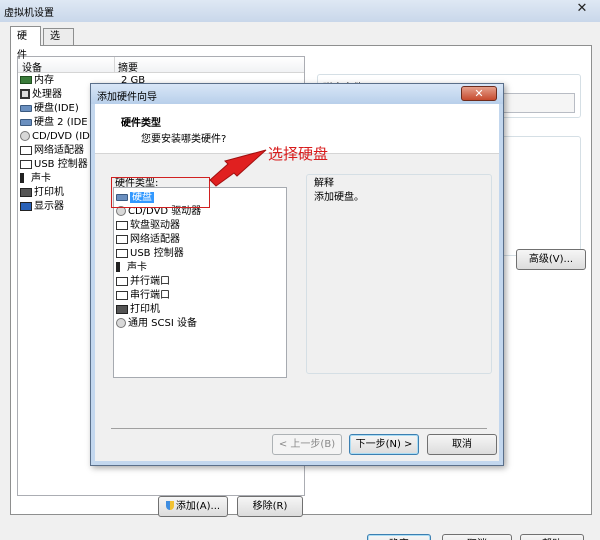 This screenshot has height=540, width=600. What do you see at coordinates (59, 150) in the screenshot?
I see `device-name: 网络适配器` at bounding box center [59, 150].